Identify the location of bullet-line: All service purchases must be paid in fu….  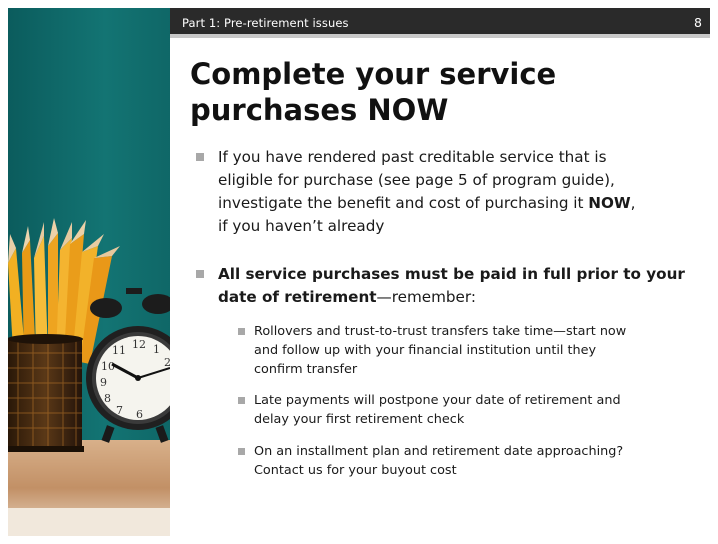
(451, 274).